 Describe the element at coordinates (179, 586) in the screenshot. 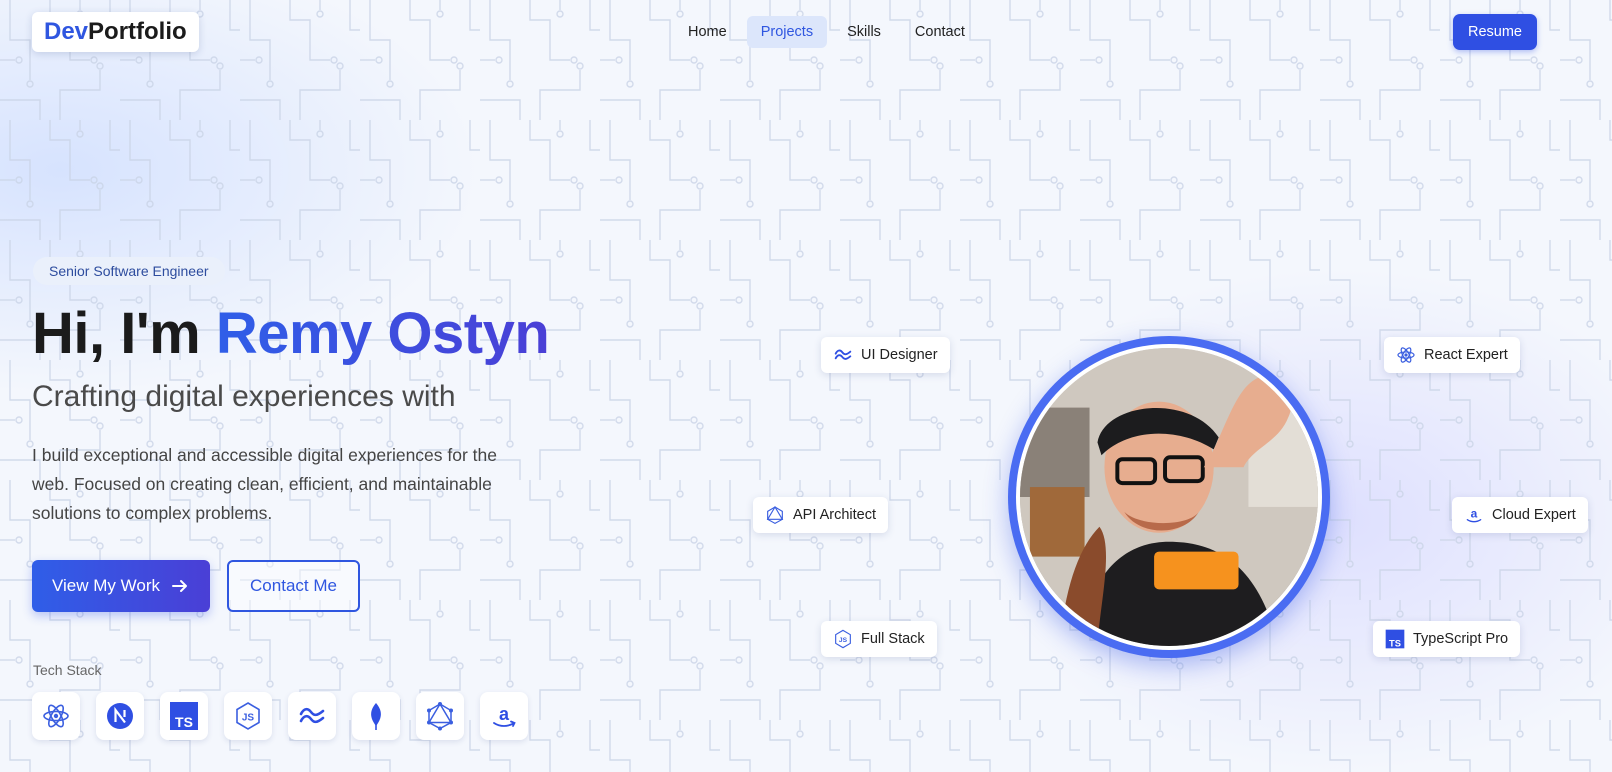

I see `arrow-right-icon` at that location.